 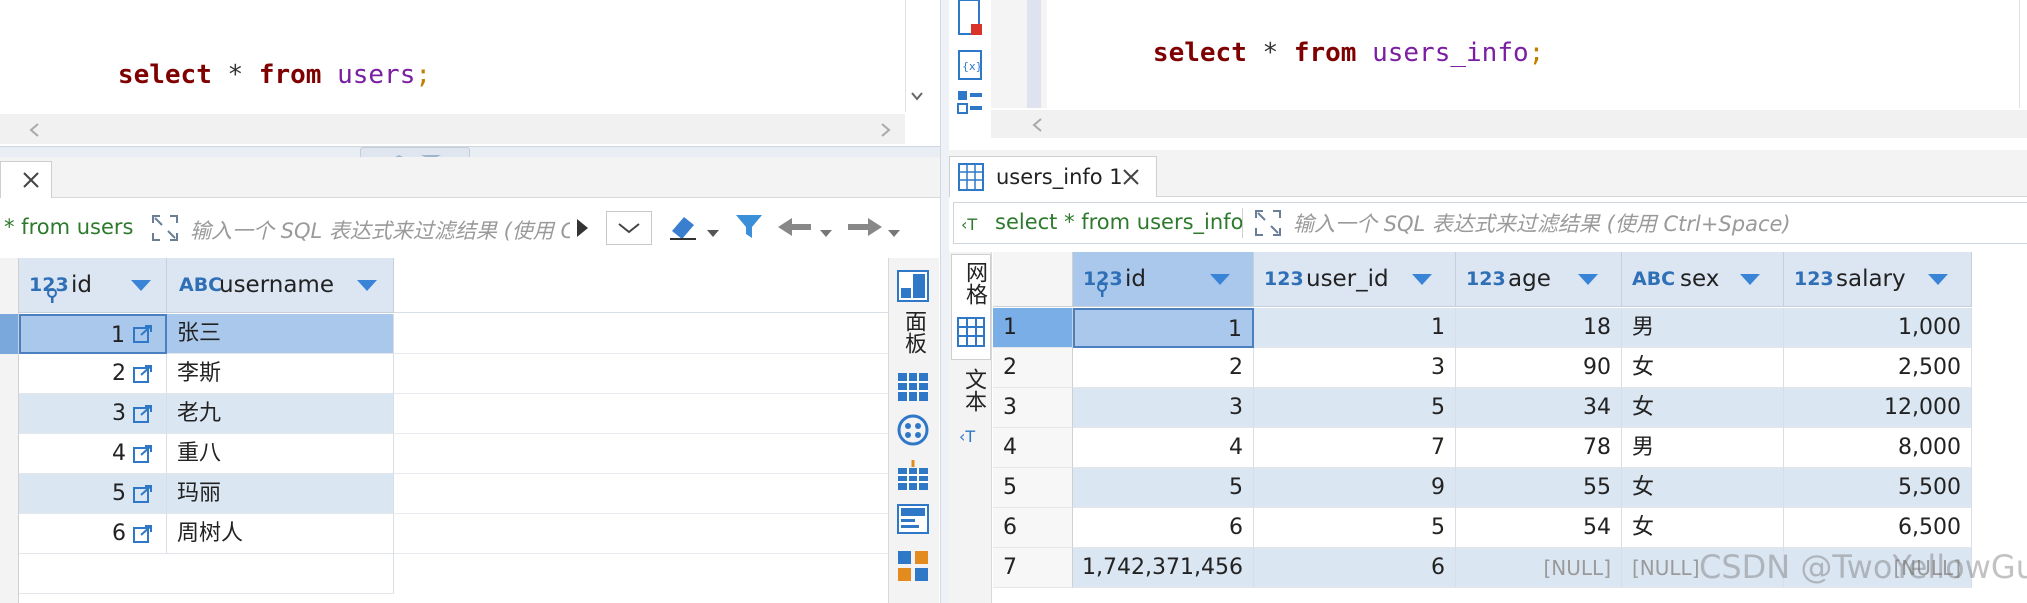 What do you see at coordinates (749, 228) in the screenshot?
I see `funnel-filter-icon` at bounding box center [749, 228].